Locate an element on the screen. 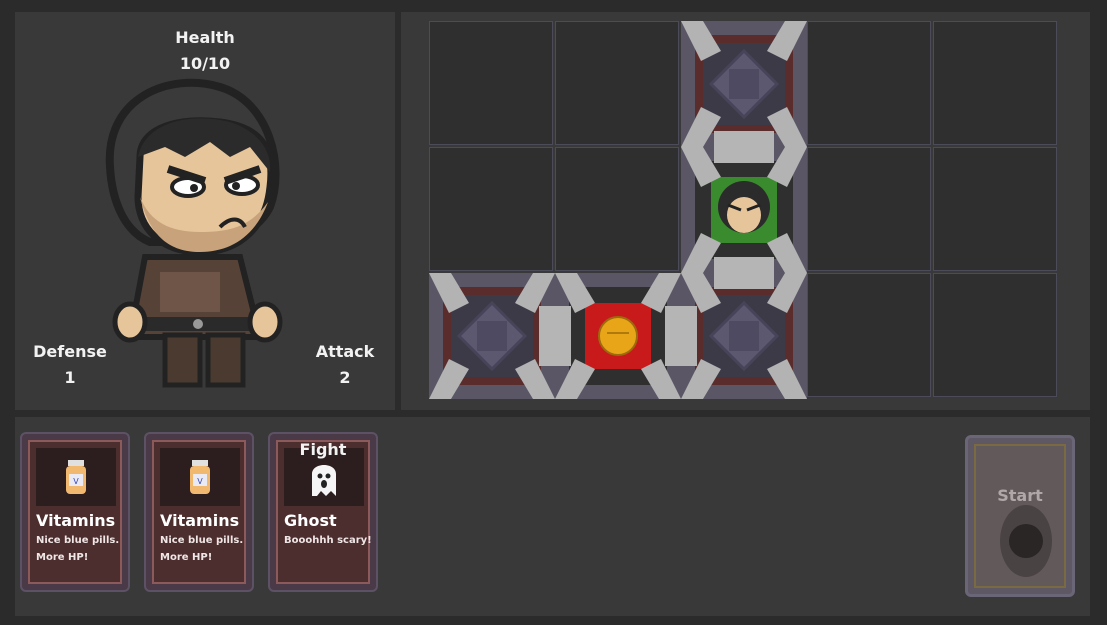 The width and height of the screenshot is (1107, 625). card-type-tag: Fight is located at coordinates (323, 449).